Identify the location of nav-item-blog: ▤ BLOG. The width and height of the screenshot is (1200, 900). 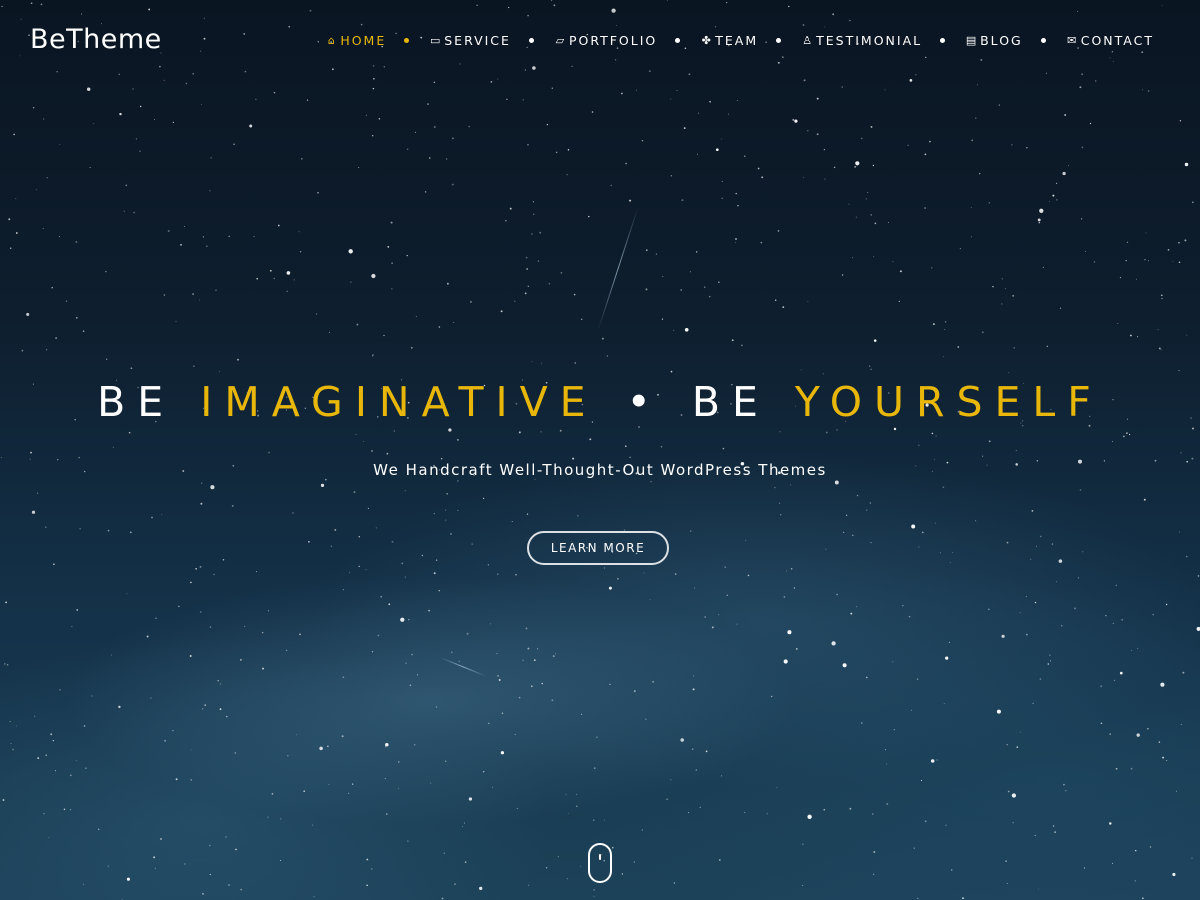
(994, 40).